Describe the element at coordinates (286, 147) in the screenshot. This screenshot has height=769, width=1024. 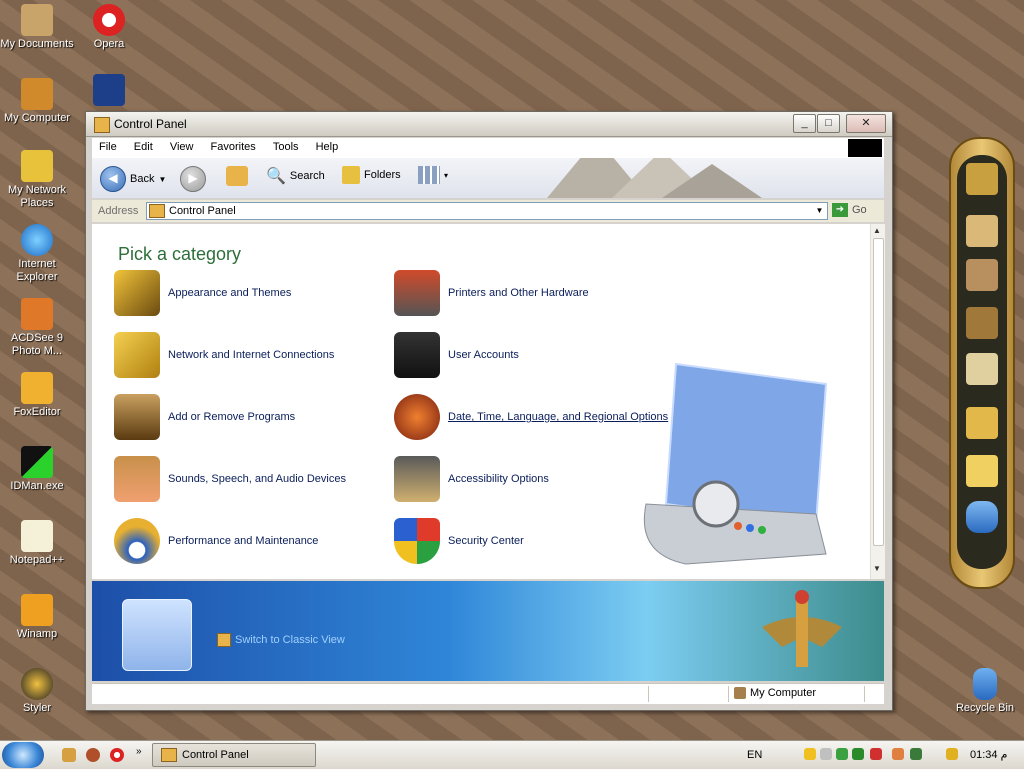
I see `menu-tools: Tools` at that location.